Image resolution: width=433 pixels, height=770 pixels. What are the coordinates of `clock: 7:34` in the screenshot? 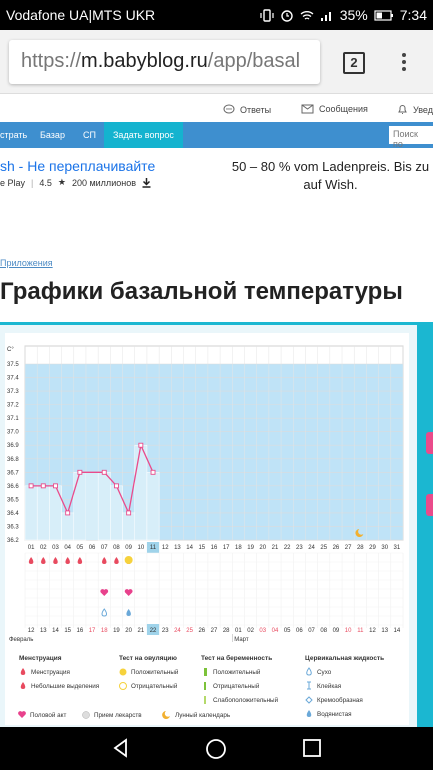 It's located at (413, 15).